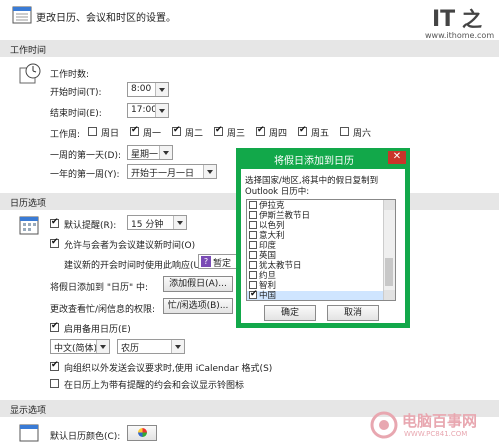 This screenshot has height=445, width=499. Describe the element at coordinates (440, 421) in the screenshot. I see `watermark-text: 电脑百事网` at that location.